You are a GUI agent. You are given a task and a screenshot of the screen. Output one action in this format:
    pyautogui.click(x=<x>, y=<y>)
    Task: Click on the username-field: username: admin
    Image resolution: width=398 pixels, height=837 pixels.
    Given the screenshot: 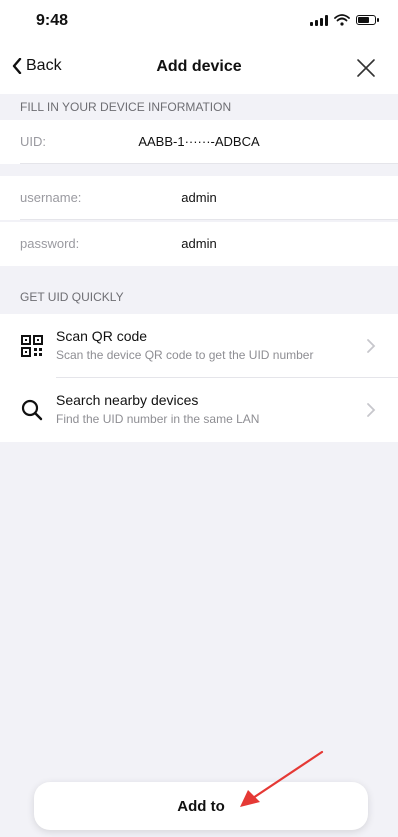 What is the action you would take?
    pyautogui.click(x=199, y=198)
    